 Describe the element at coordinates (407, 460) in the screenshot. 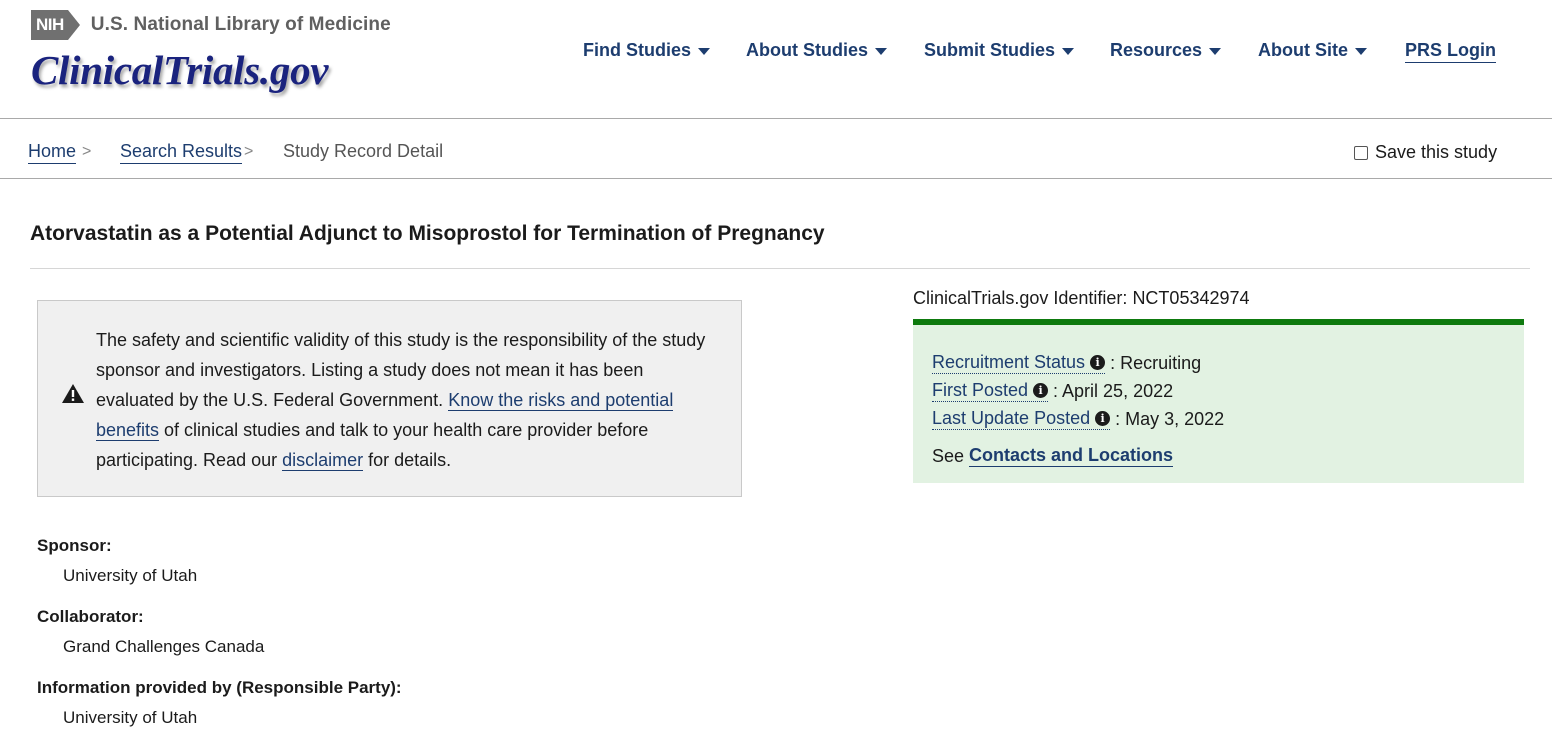

I see `disclaimer-text-part-3: for details.` at that location.